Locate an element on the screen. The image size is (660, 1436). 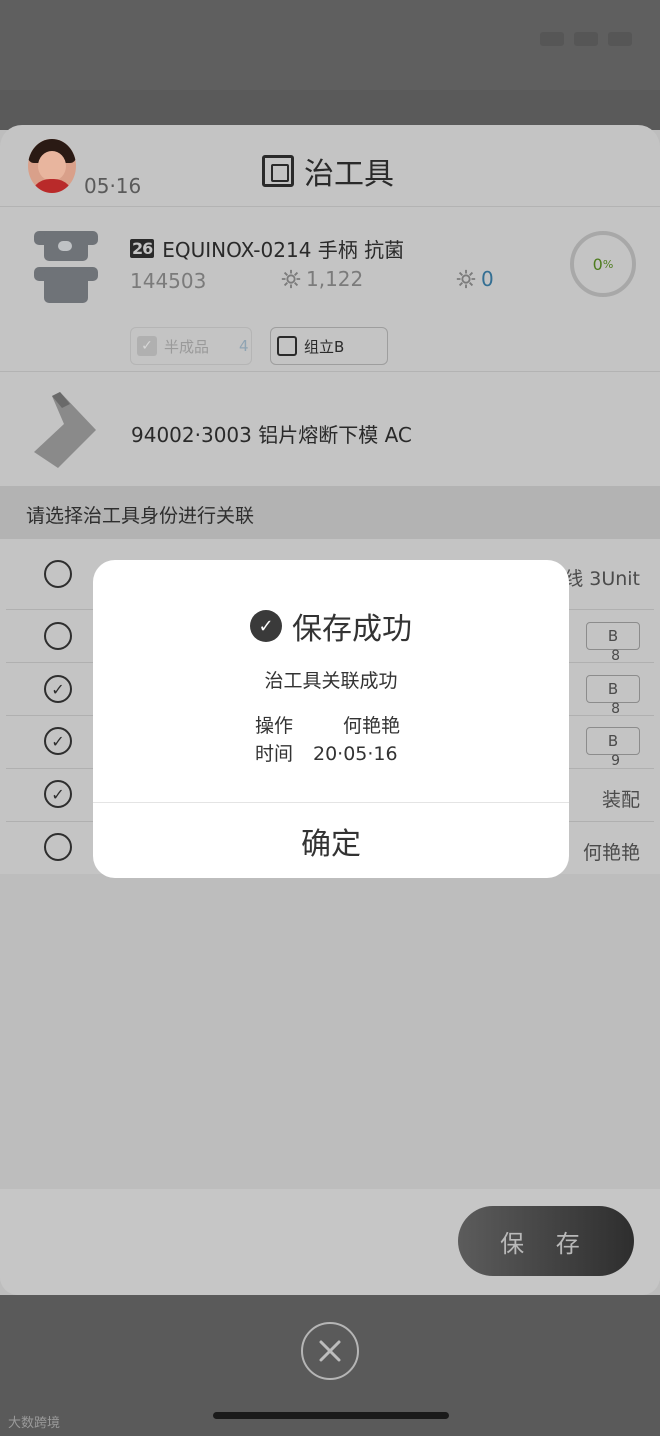
gear-count-1-value: 1,122 is located at coordinates (335, 279).